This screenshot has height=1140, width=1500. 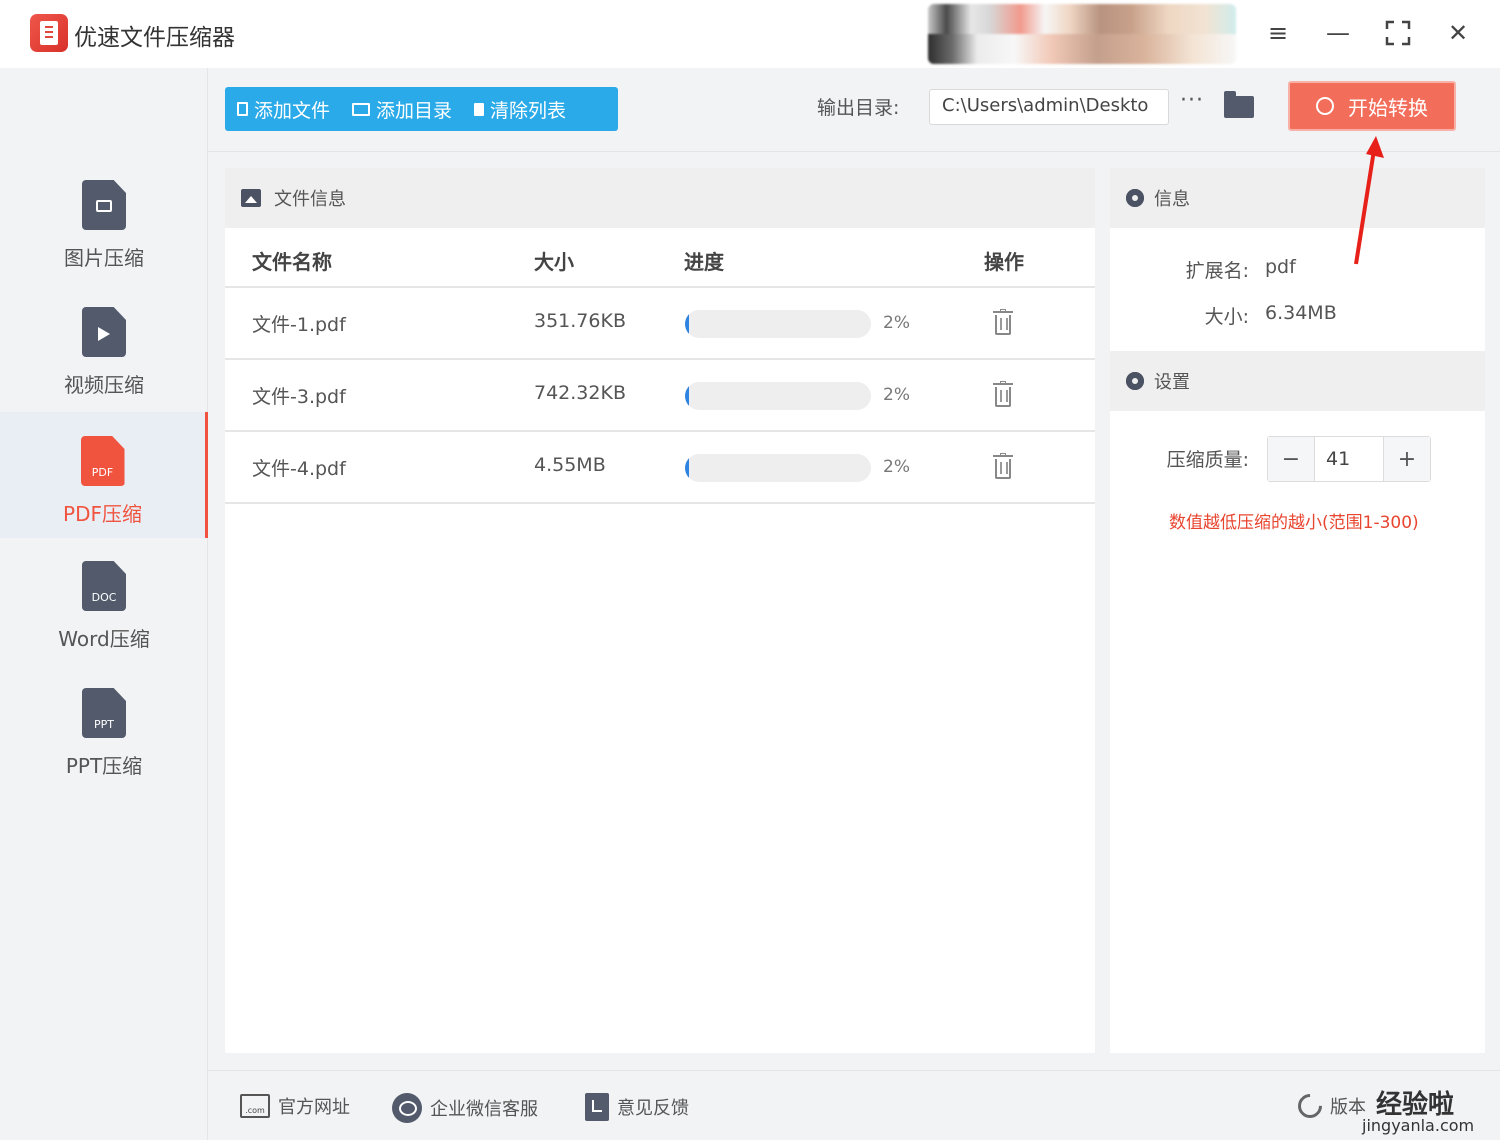 I want to click on sidebar: 图片压缩 视频压缩 PDF PDF压缩 DOC Word压缩 PPT PPT压缩, so click(x=104, y=604).